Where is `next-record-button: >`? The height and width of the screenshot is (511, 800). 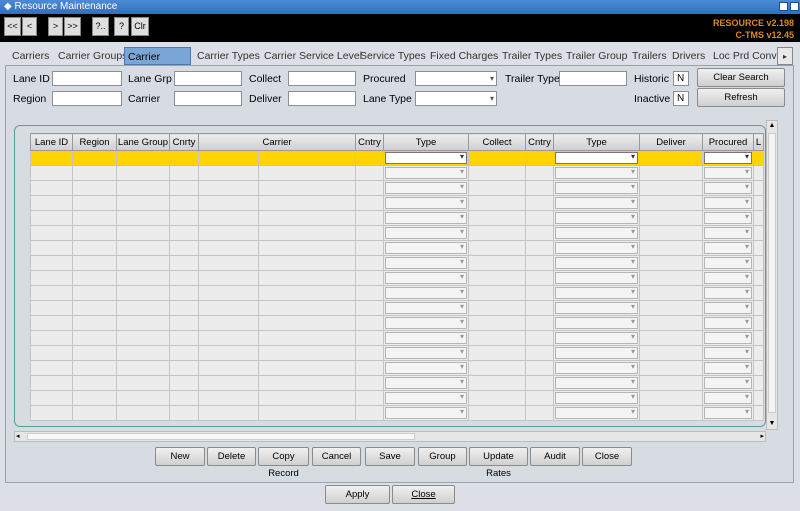 next-record-button: > is located at coordinates (55, 26).